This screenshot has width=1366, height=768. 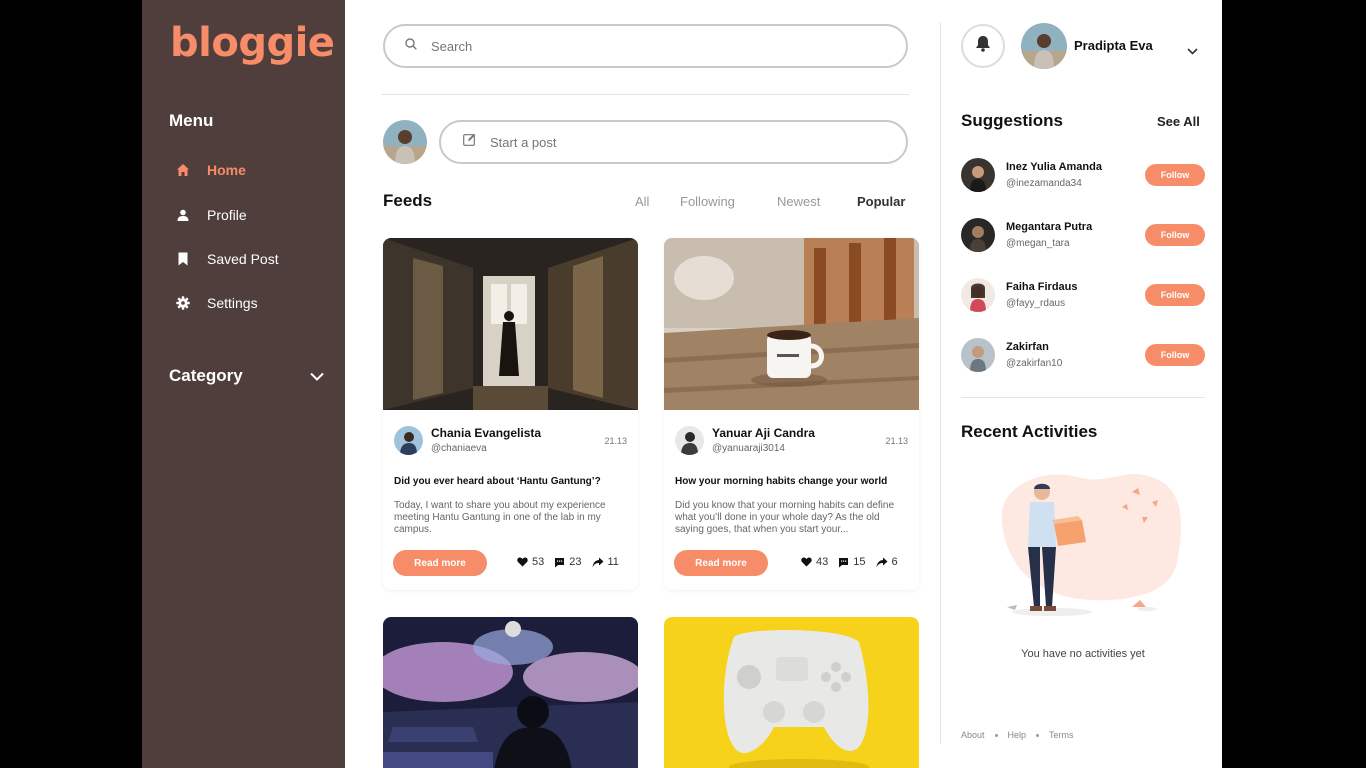 I want to click on user-name: Pradipta Eva, so click(x=1113, y=45).